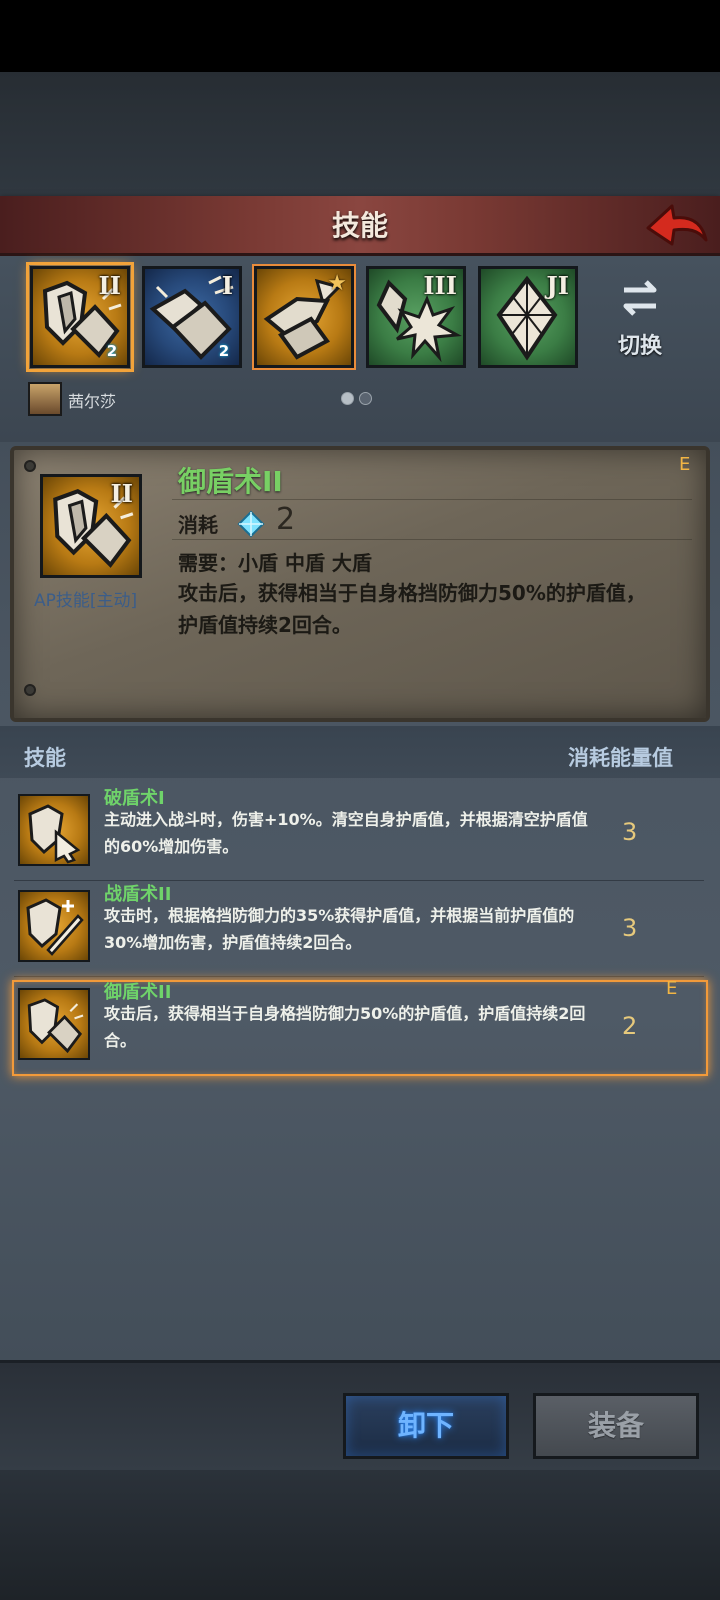 This screenshot has width=720, height=1600. I want to click on skill-slot-4: III, so click(416, 317).